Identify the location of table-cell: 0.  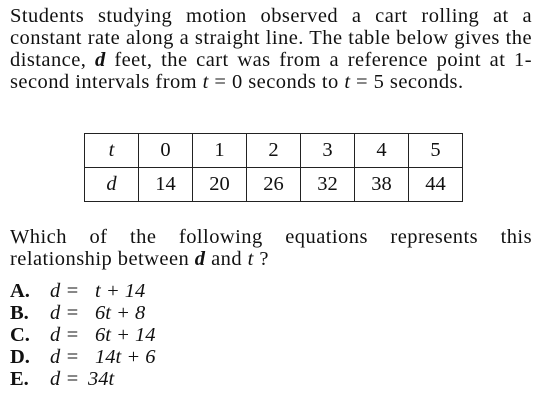
(165, 150).